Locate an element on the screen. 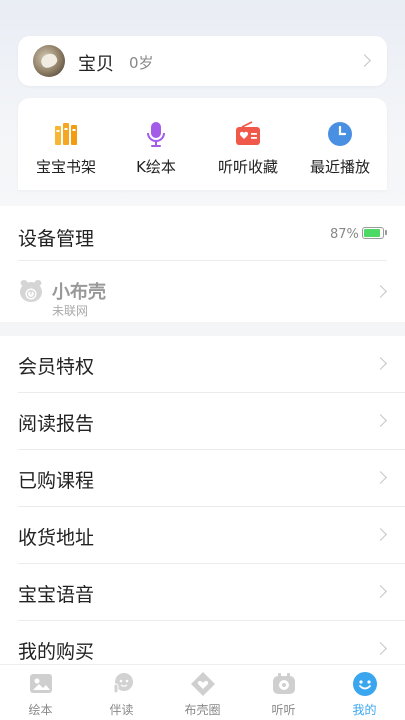 This screenshot has height=720, width=405. device-status: 未联网 is located at coordinates (70, 311).